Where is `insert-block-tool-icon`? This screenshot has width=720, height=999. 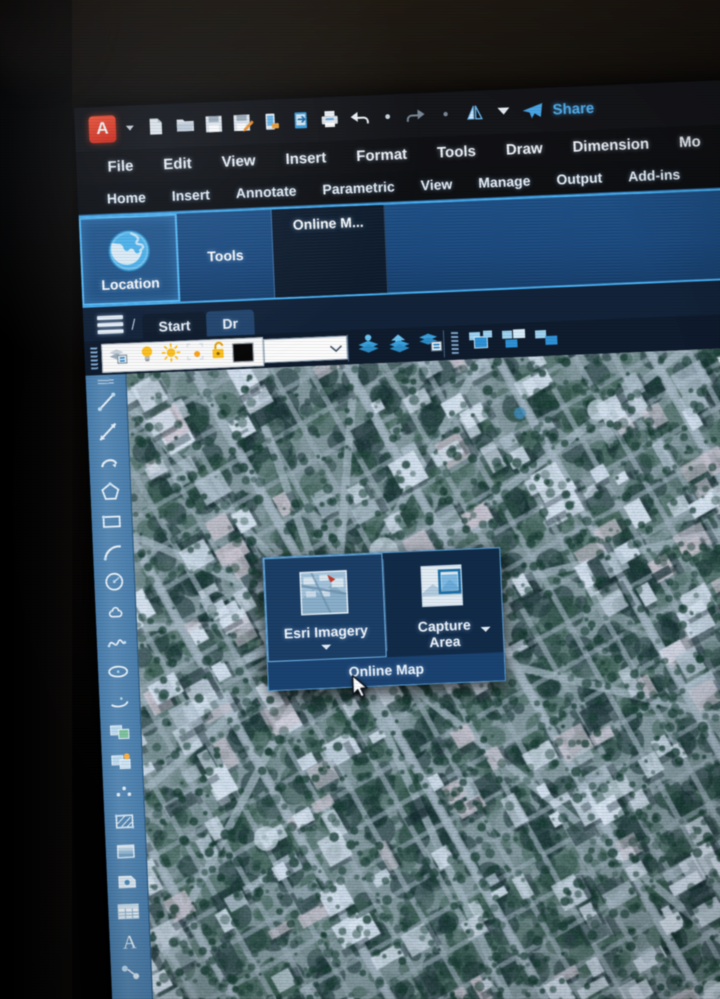 insert-block-tool-icon is located at coordinates (120, 731).